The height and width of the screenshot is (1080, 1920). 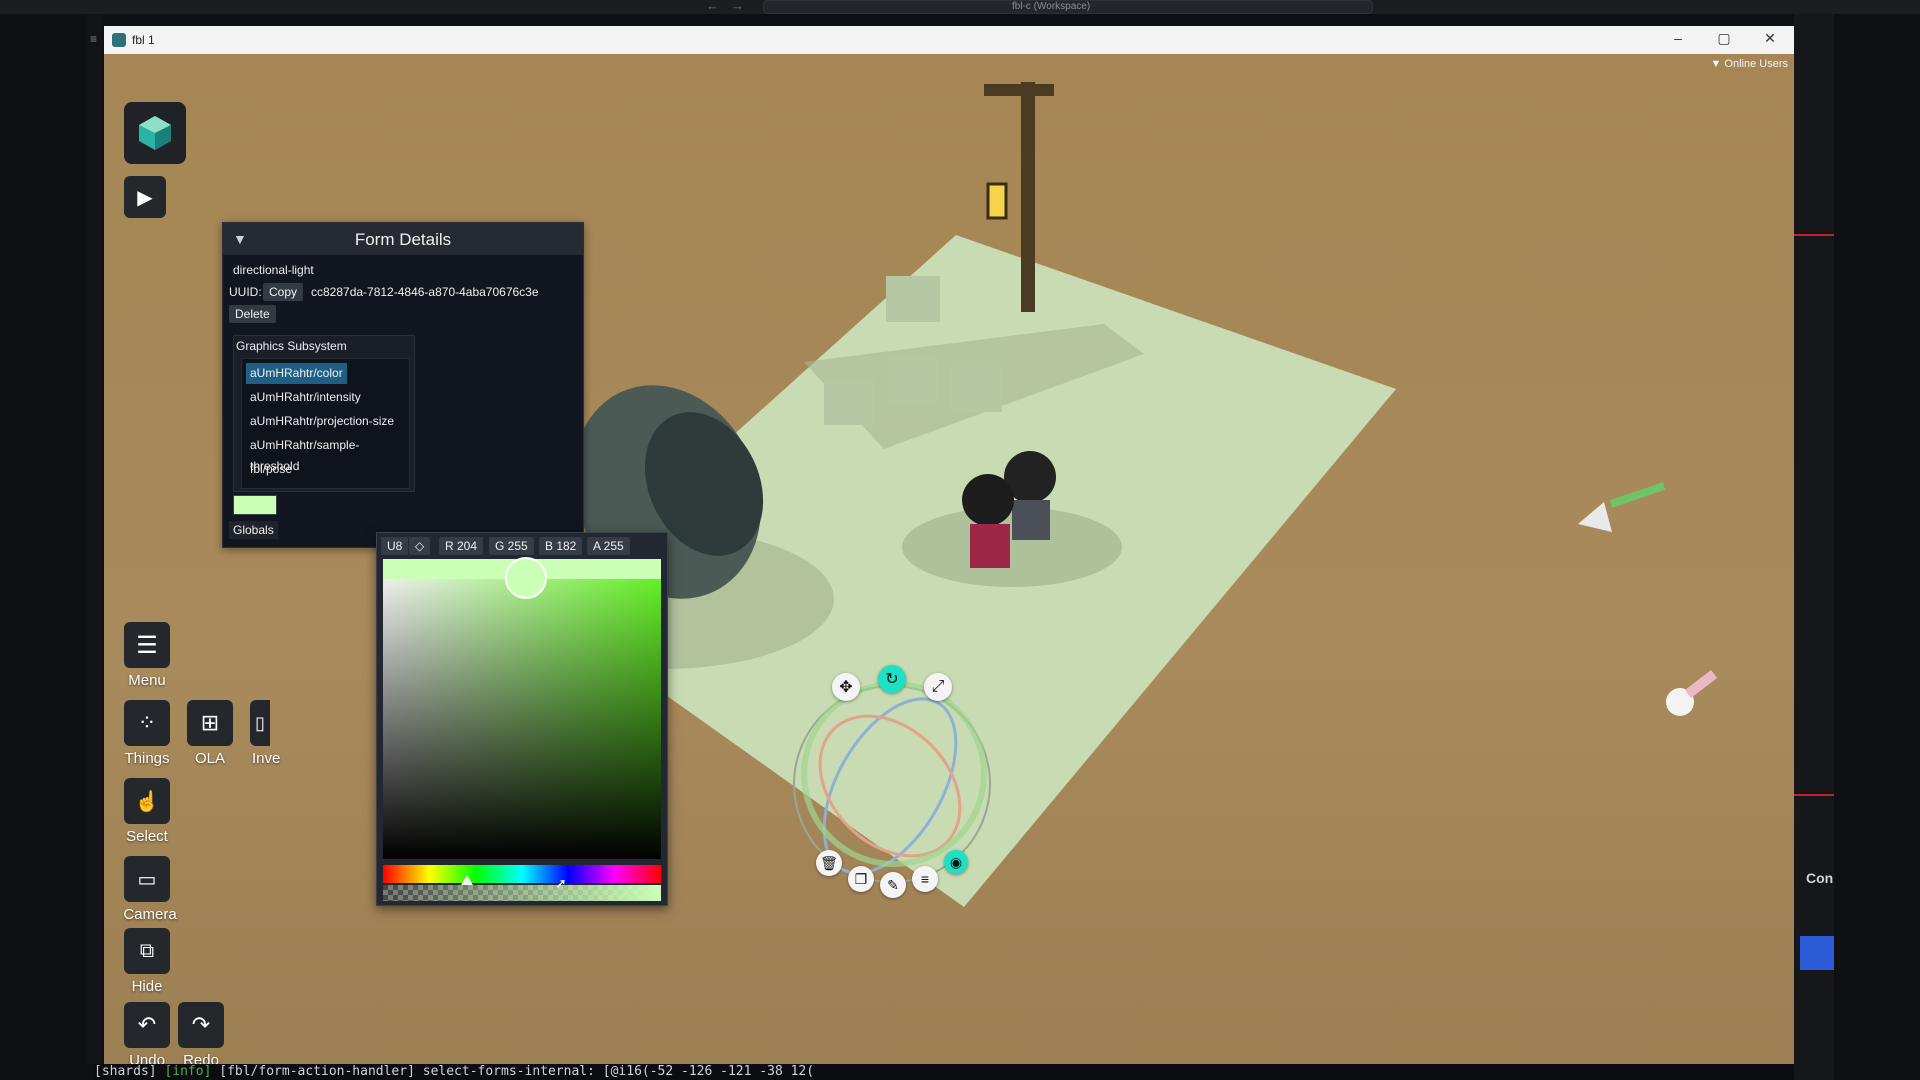 I want to click on point-light-handle, so click(x=1701, y=684).